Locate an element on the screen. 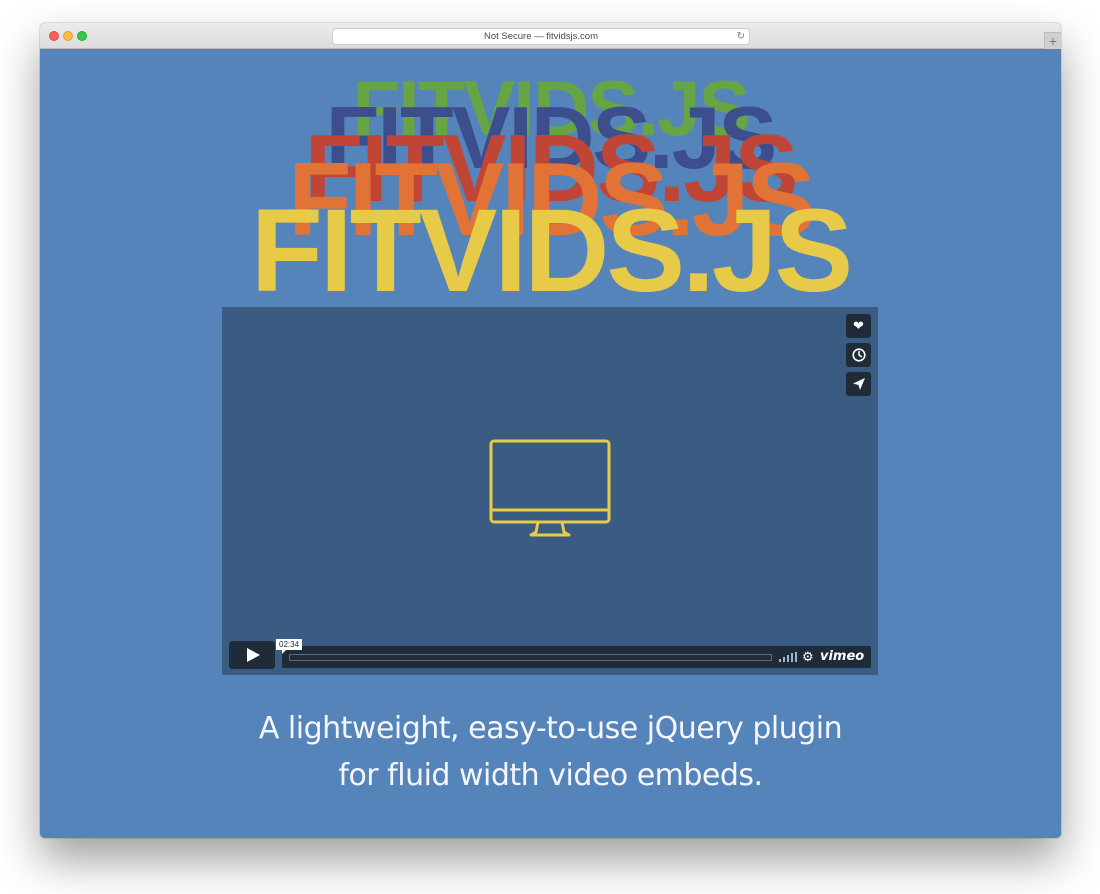 The image size is (1100, 894). reload-icon: ↻ is located at coordinates (741, 36).